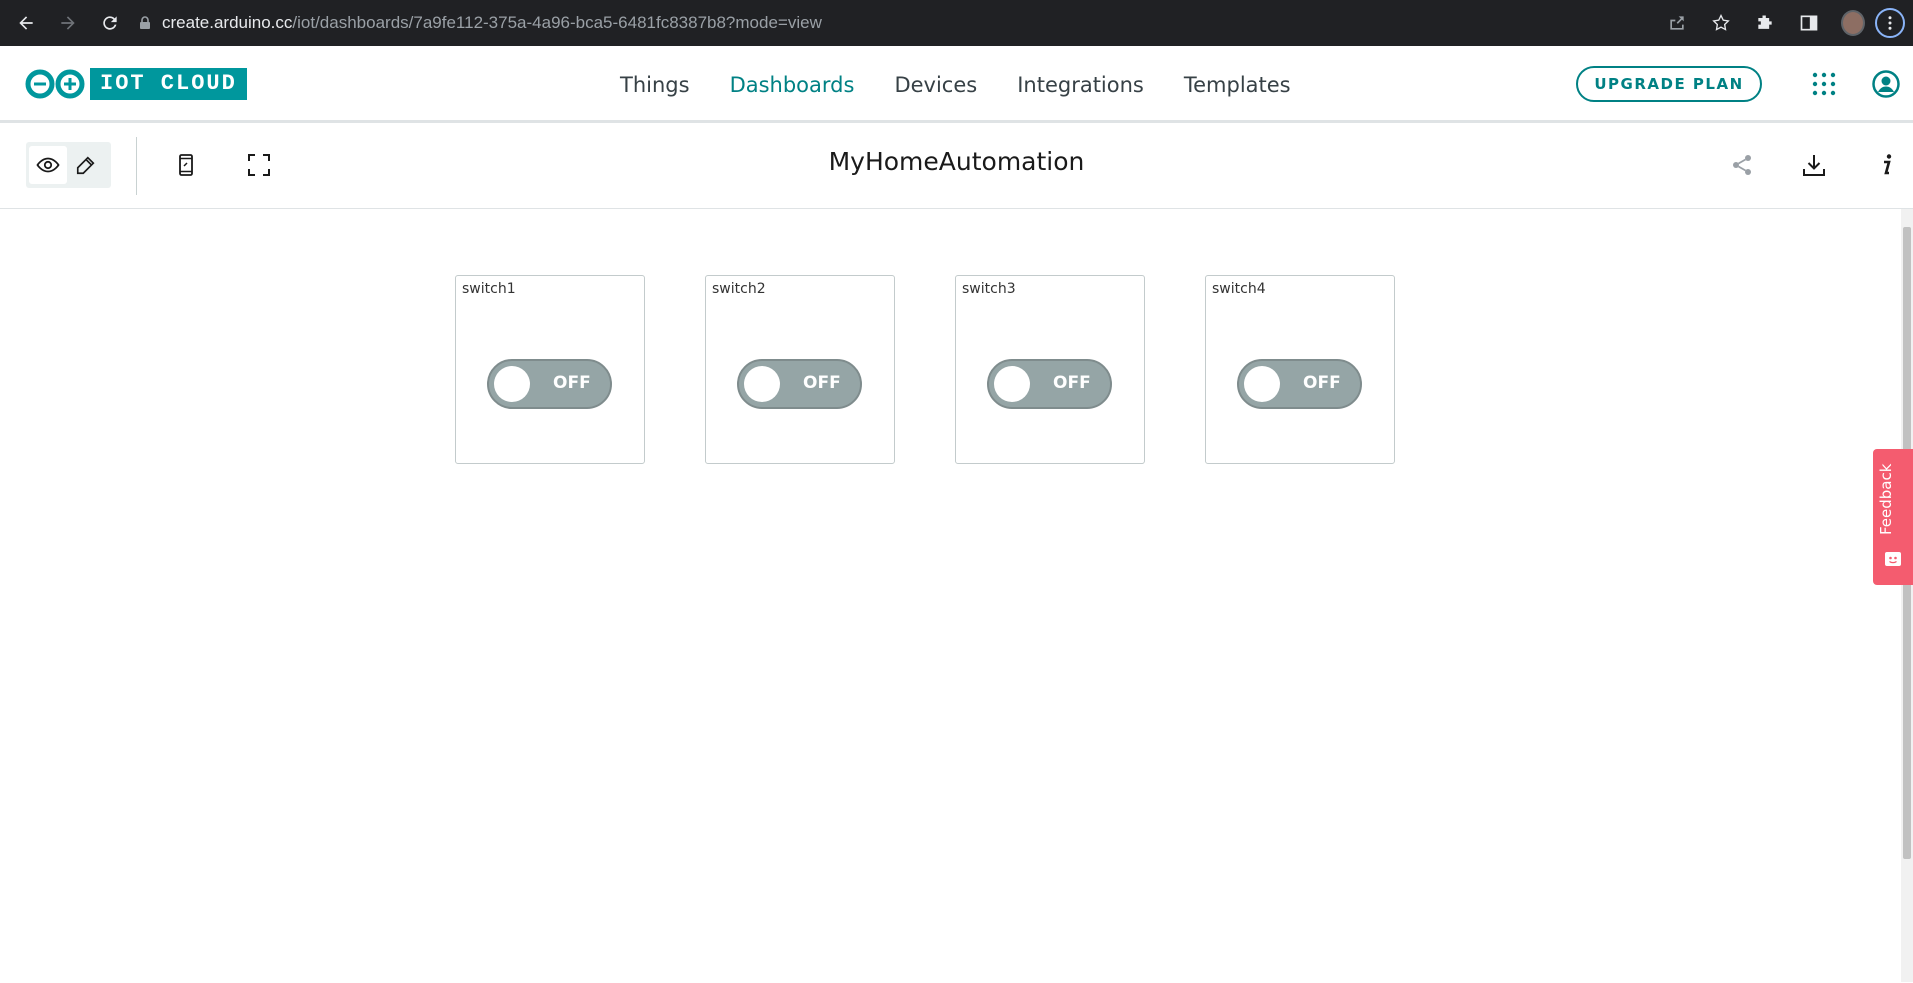 The image size is (1913, 983). I want to click on widget-title: switch4, so click(1239, 289).